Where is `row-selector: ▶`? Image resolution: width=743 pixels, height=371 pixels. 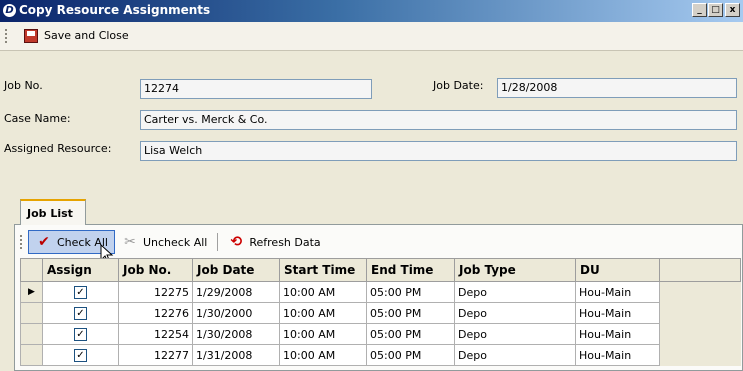 row-selector: ▶ is located at coordinates (31, 292).